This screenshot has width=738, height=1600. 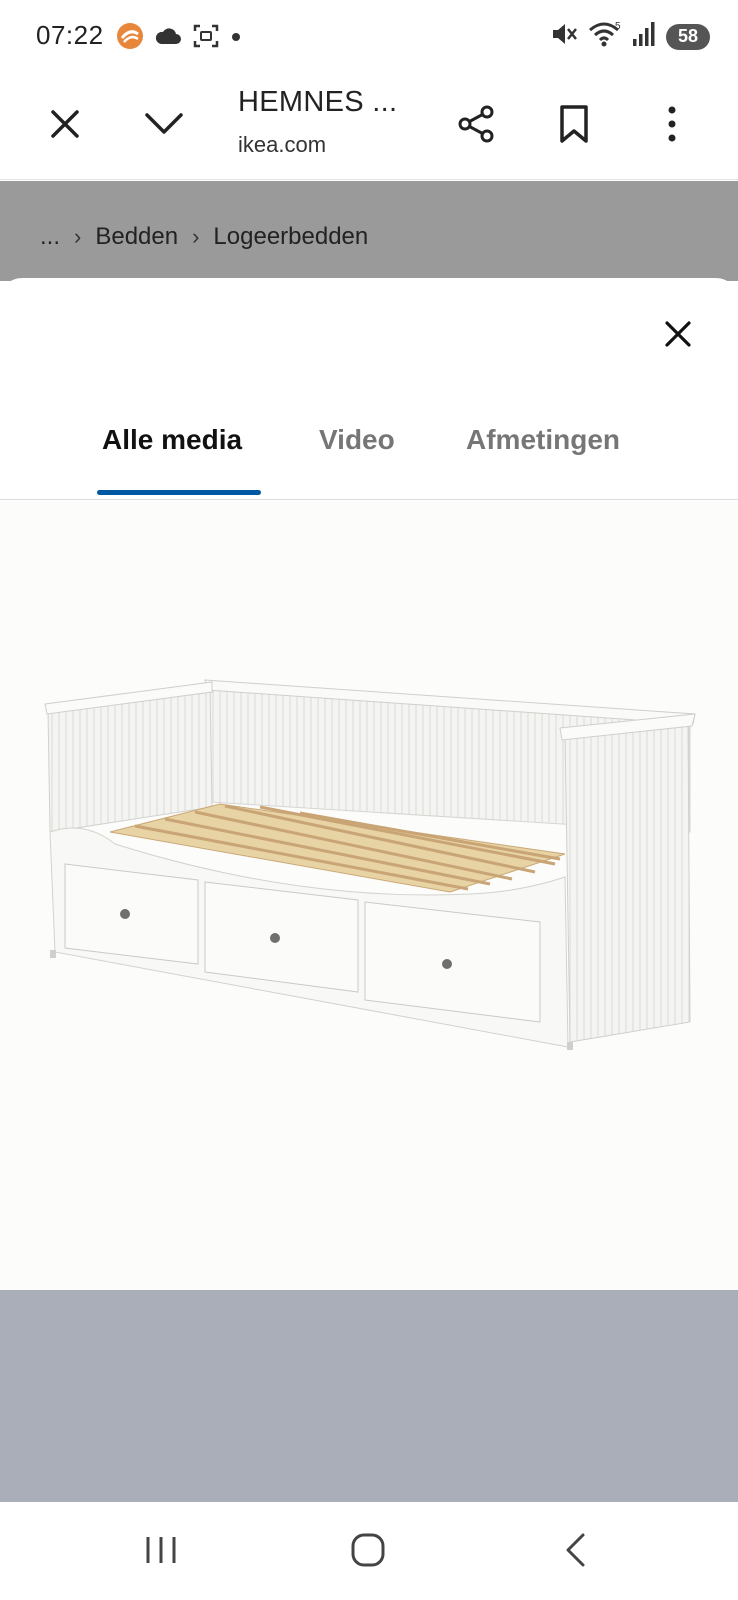 What do you see at coordinates (290, 237) in the screenshot?
I see `breadcrumb-item-logeerbedden: Logeerbedden` at bounding box center [290, 237].